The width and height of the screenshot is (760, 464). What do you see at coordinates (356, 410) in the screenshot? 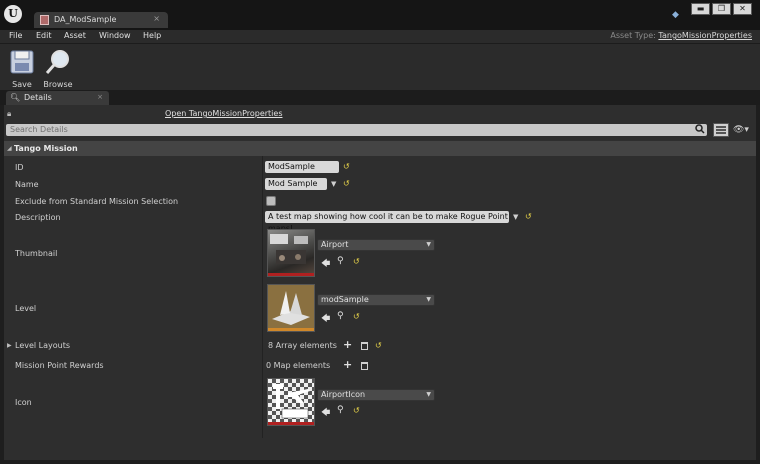
I see `reset-icon-icon: ↺` at bounding box center [356, 410].